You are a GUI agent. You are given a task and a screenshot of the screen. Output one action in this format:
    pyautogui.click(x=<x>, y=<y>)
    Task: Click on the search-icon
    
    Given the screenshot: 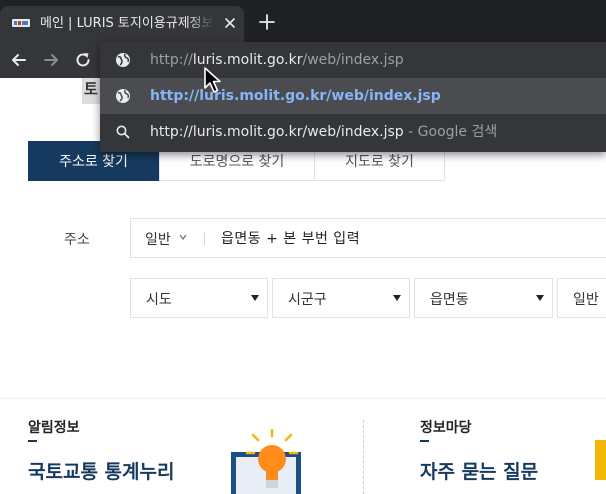 What is the action you would take?
    pyautogui.click(x=123, y=132)
    